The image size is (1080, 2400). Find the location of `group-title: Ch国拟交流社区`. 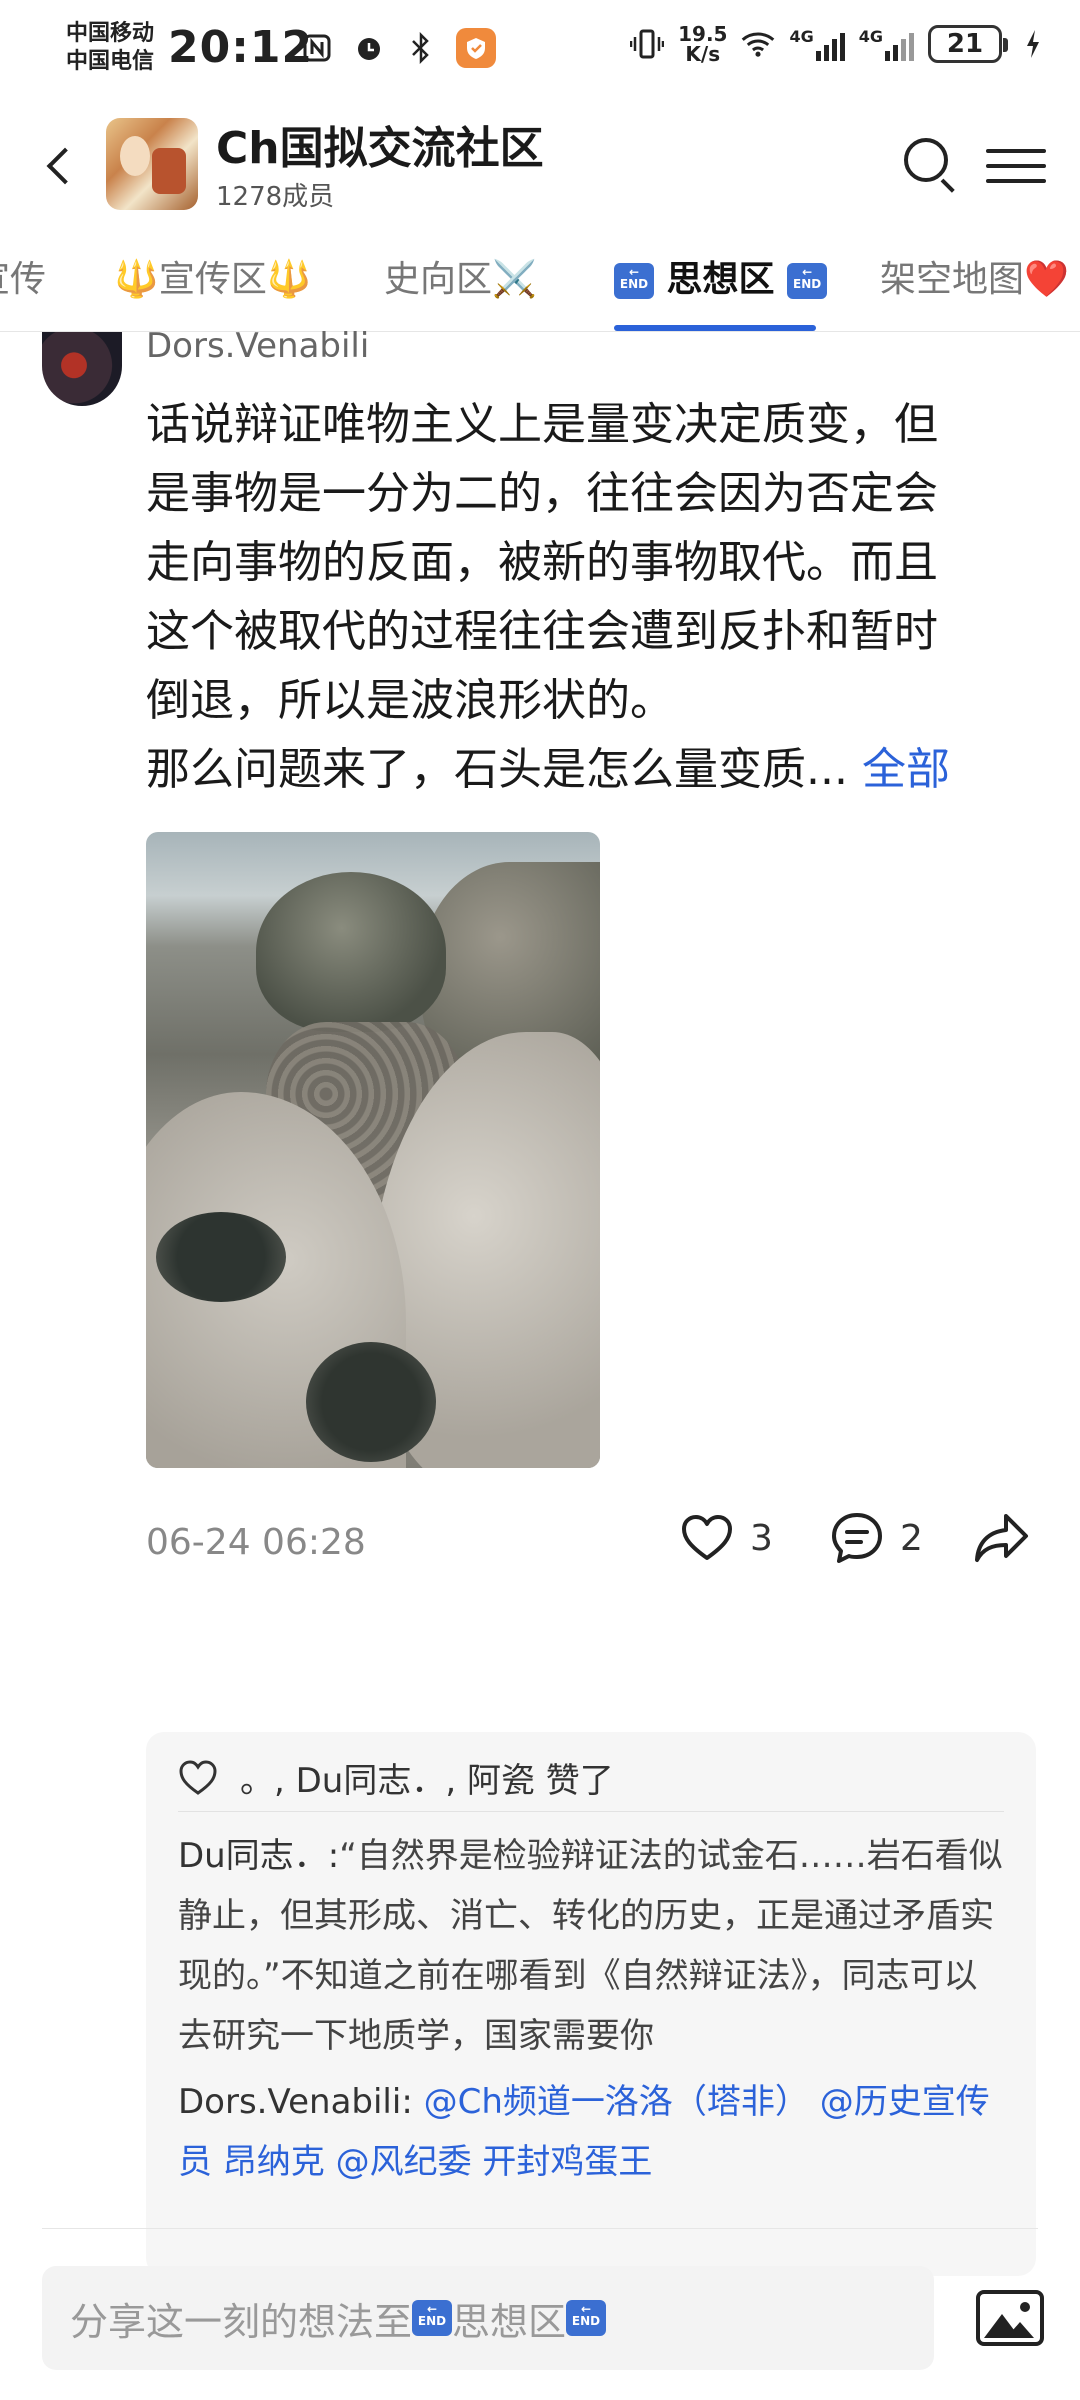

group-title: Ch国拟交流社区 is located at coordinates (380, 144).